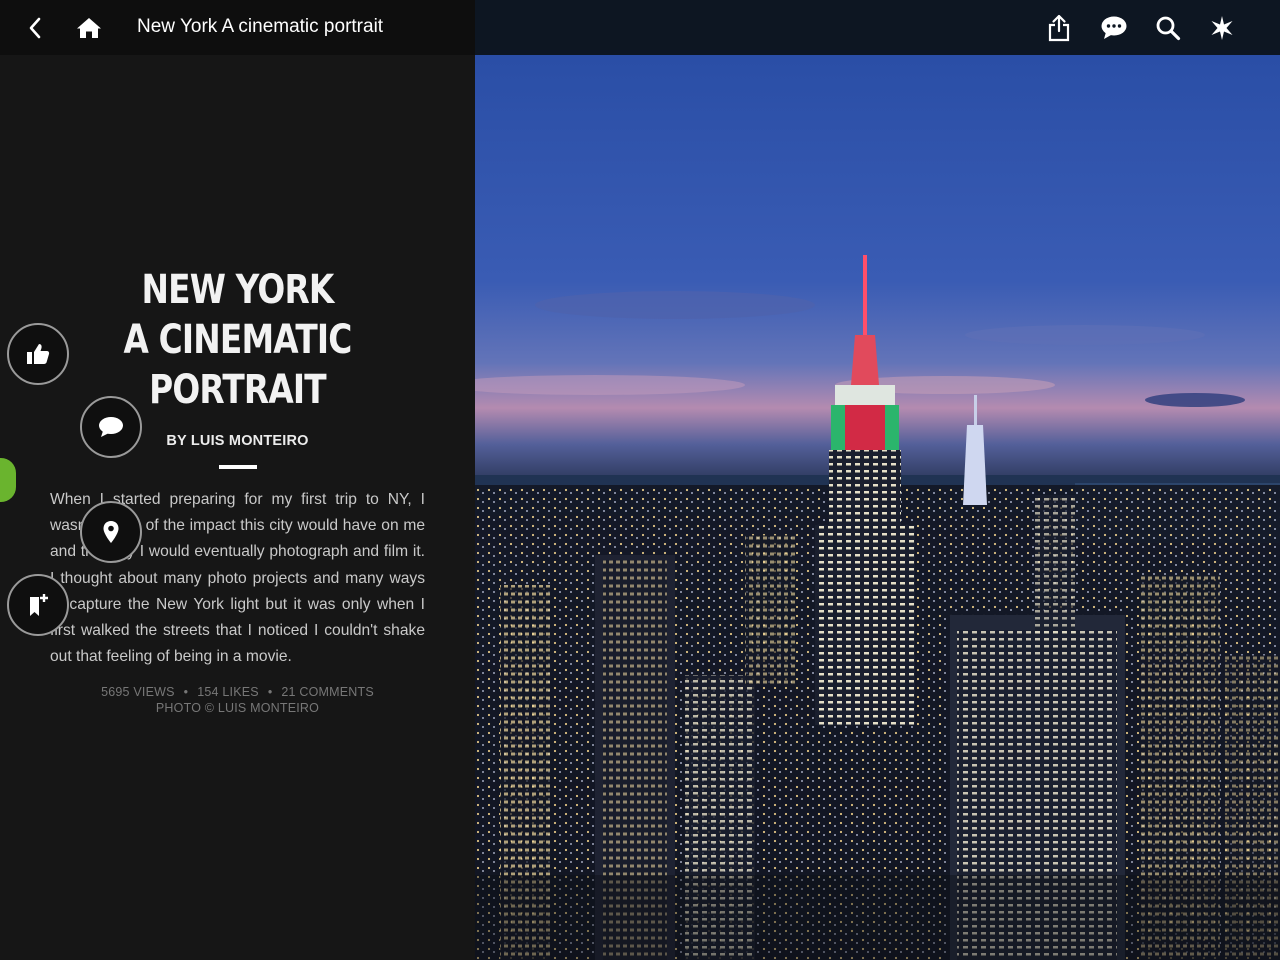 The image size is (1280, 960). I want to click on comments-count: 21 COMMENTS, so click(327, 692).